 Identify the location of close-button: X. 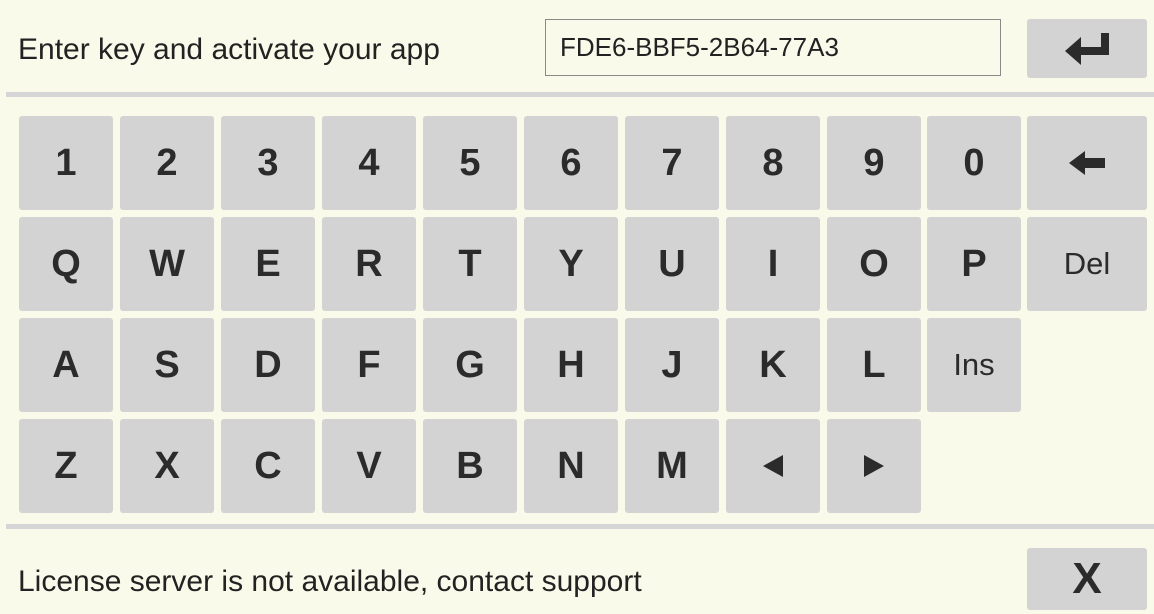
(1087, 579).